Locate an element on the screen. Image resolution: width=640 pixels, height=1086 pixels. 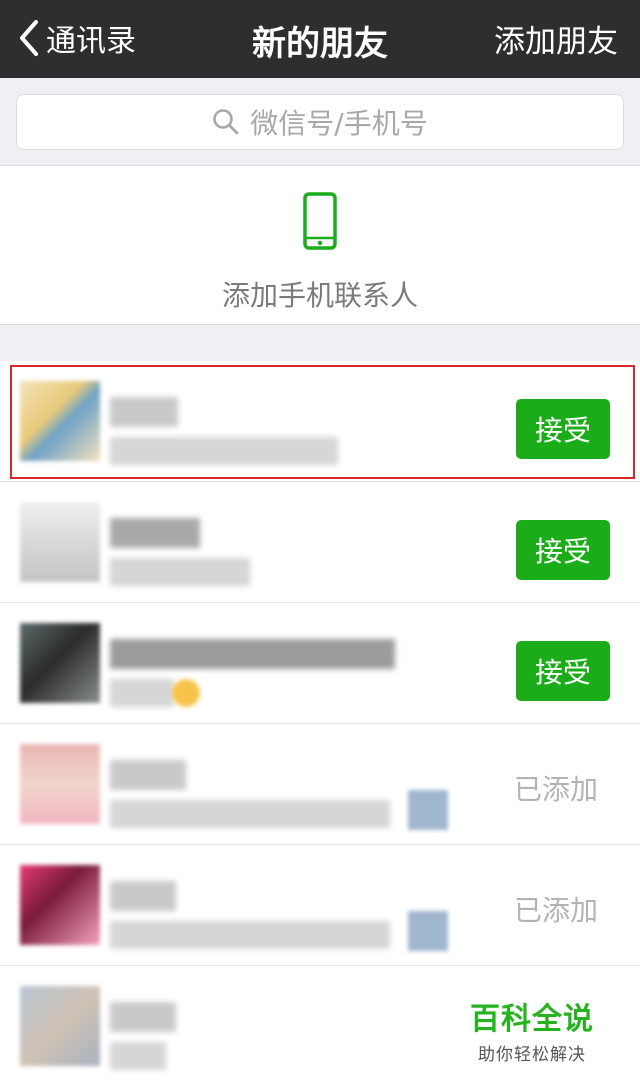
chevron-left-icon is located at coordinates (29, 38).